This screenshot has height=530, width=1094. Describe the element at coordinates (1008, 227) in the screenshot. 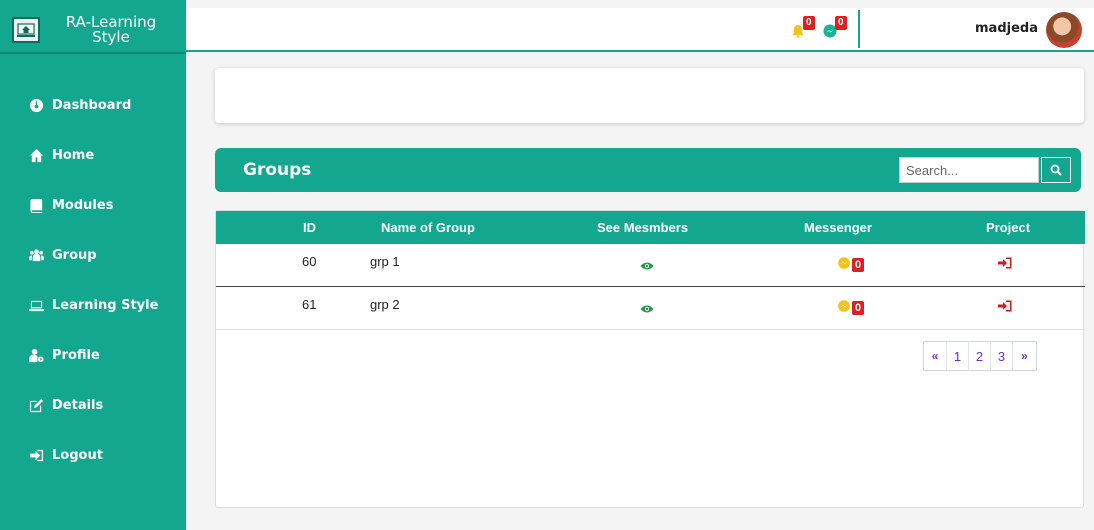

I see `column-header-project: Project` at that location.